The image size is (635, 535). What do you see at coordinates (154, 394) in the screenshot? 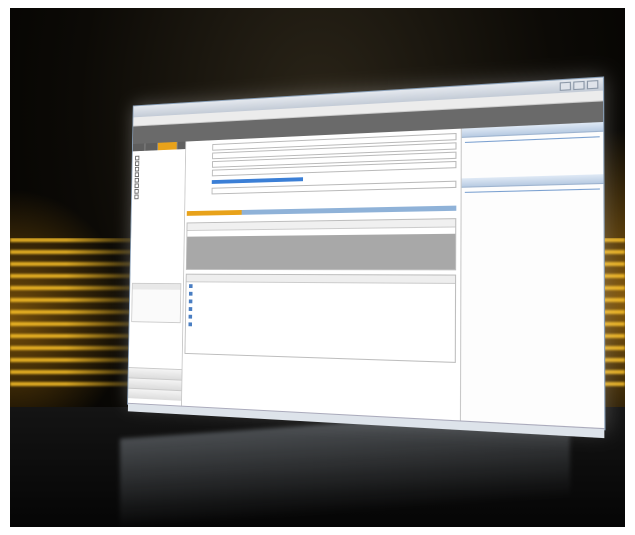
I see `nav-button` at bounding box center [154, 394].